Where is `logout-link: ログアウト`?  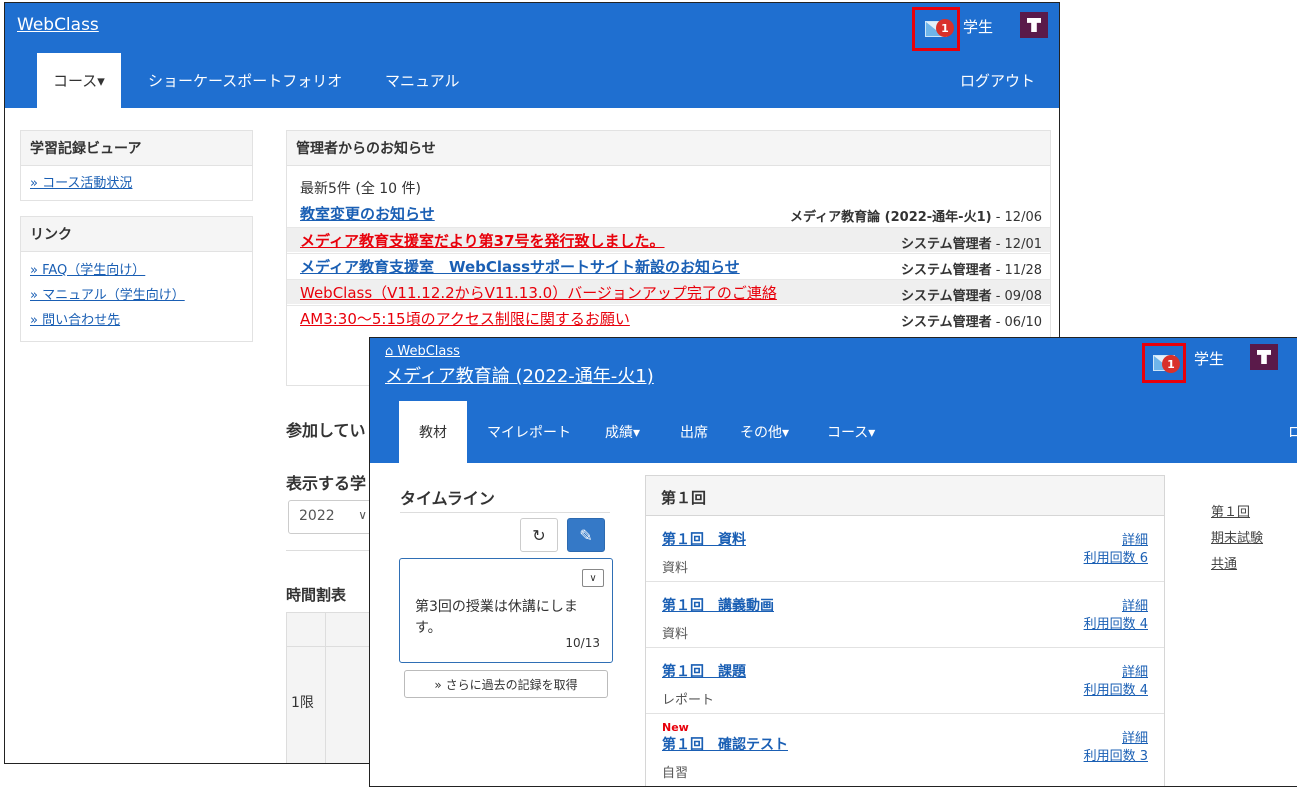 logout-link: ログアウト is located at coordinates (997, 80).